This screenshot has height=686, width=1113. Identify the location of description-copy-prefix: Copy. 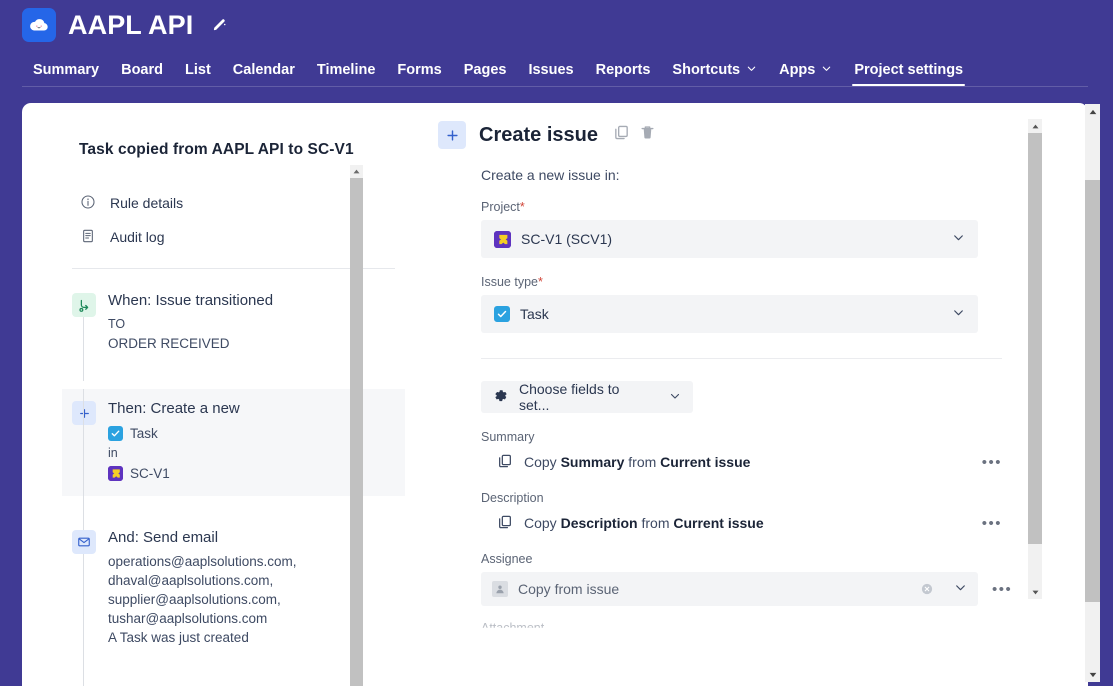
(542, 523).